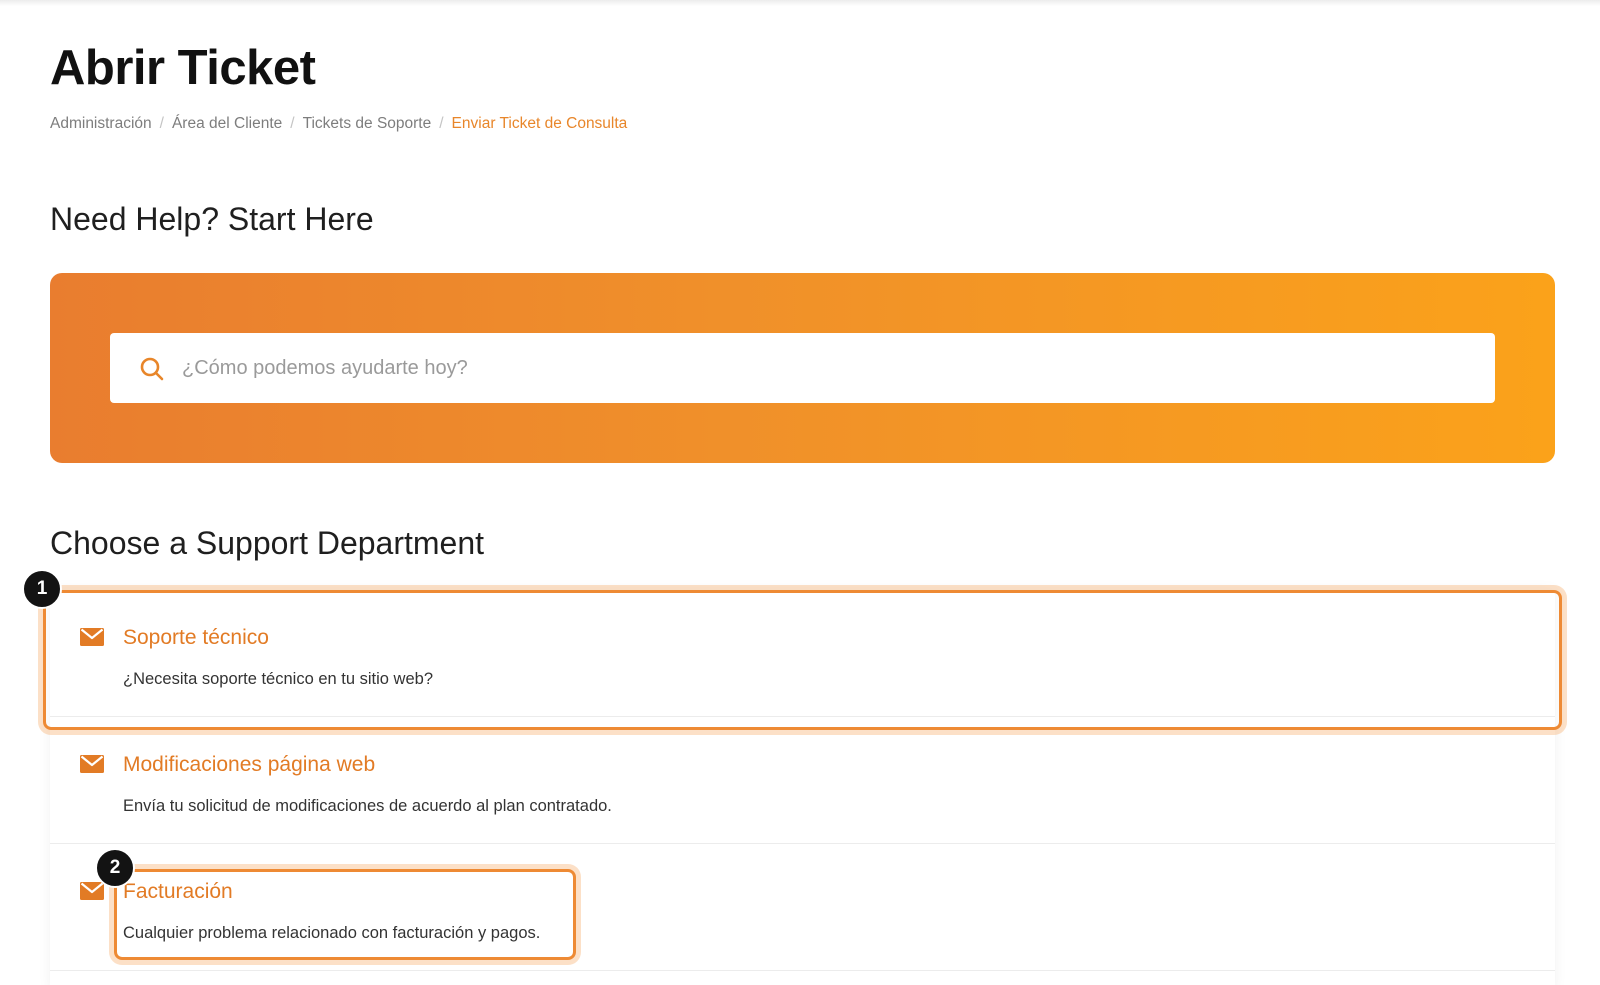 This screenshot has width=1600, height=985. I want to click on breadcrumb-item-tickets-soporte: Tickets de Soporte, so click(367, 124).